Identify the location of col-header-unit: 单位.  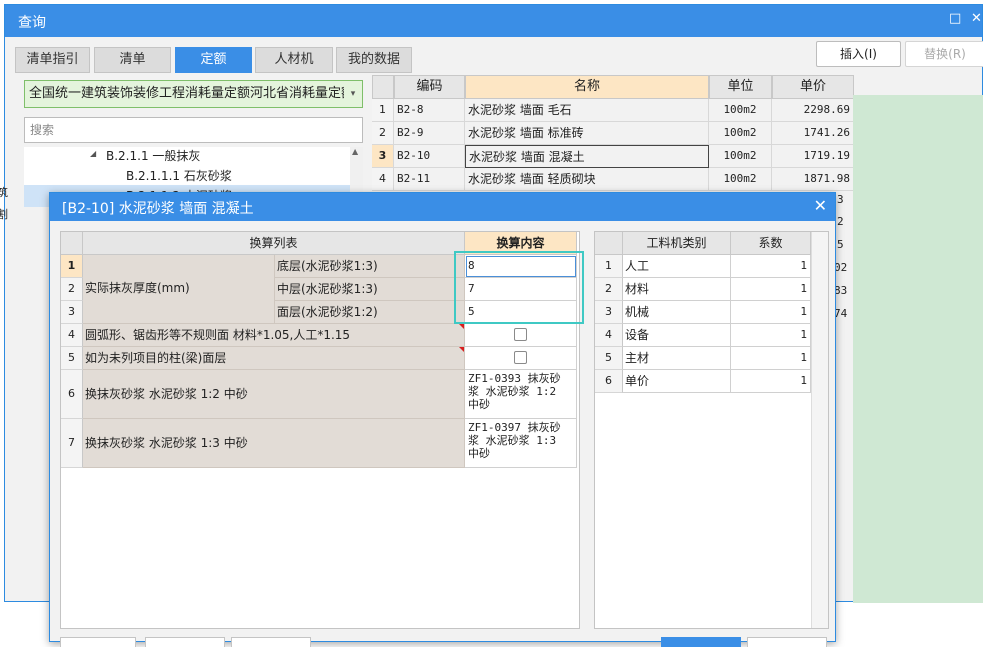
(740, 87).